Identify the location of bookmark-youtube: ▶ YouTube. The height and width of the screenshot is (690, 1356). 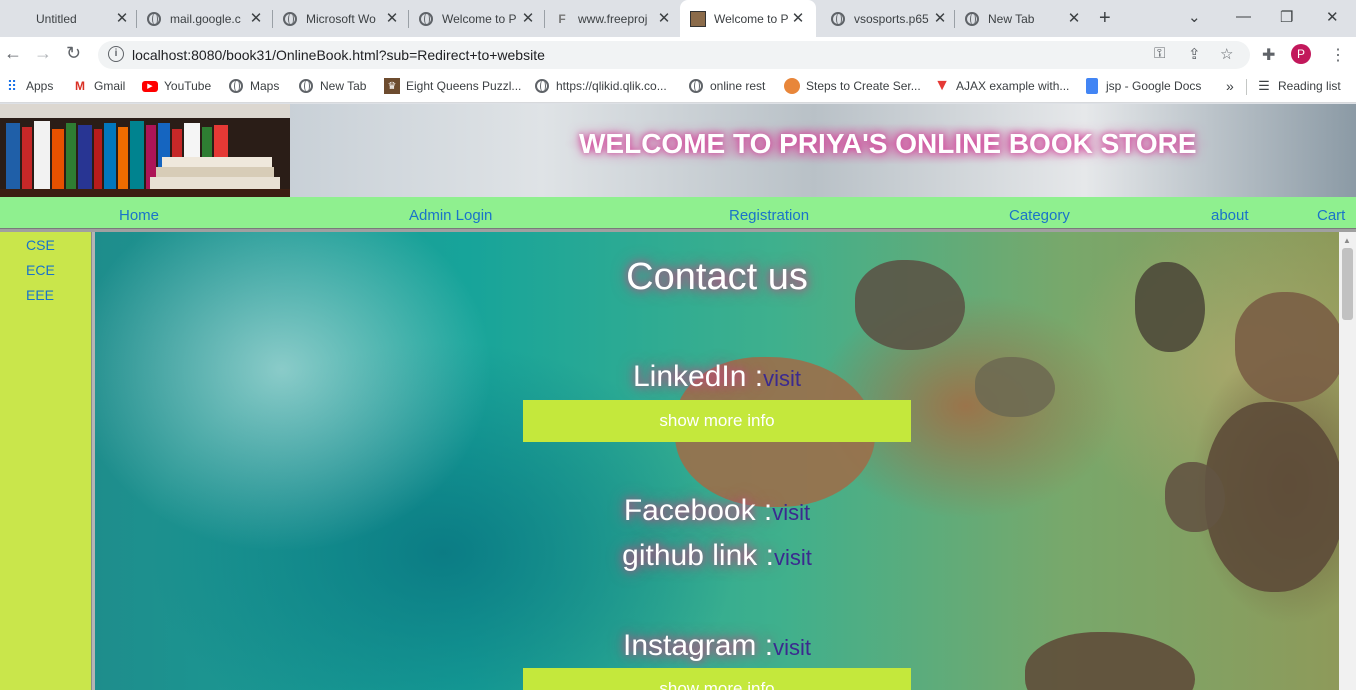
(176, 86).